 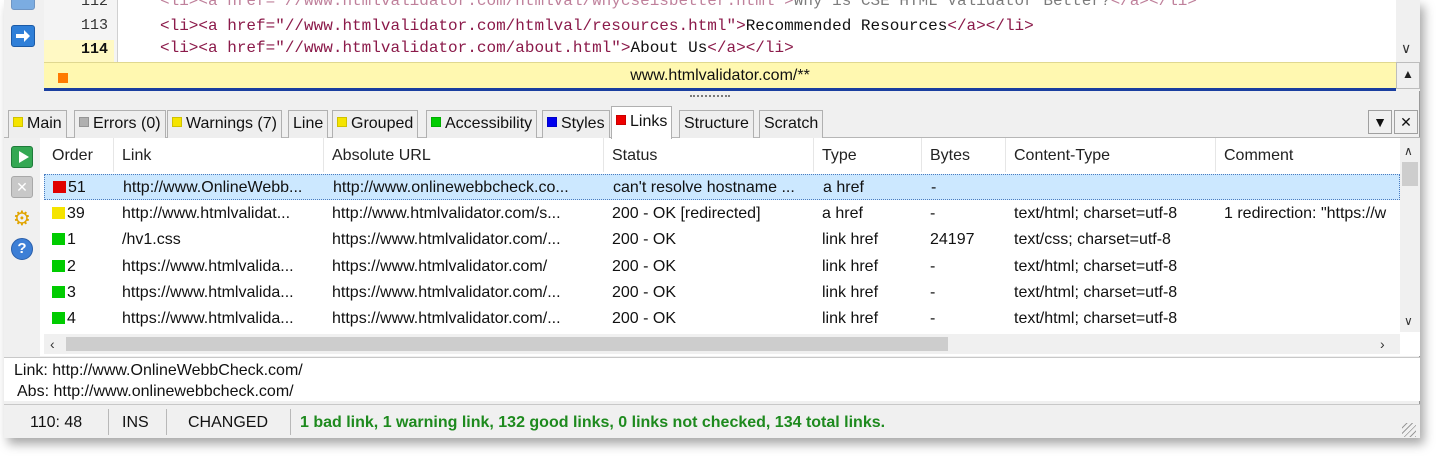 I want to click on tab-line: Line, so click(x=308, y=124).